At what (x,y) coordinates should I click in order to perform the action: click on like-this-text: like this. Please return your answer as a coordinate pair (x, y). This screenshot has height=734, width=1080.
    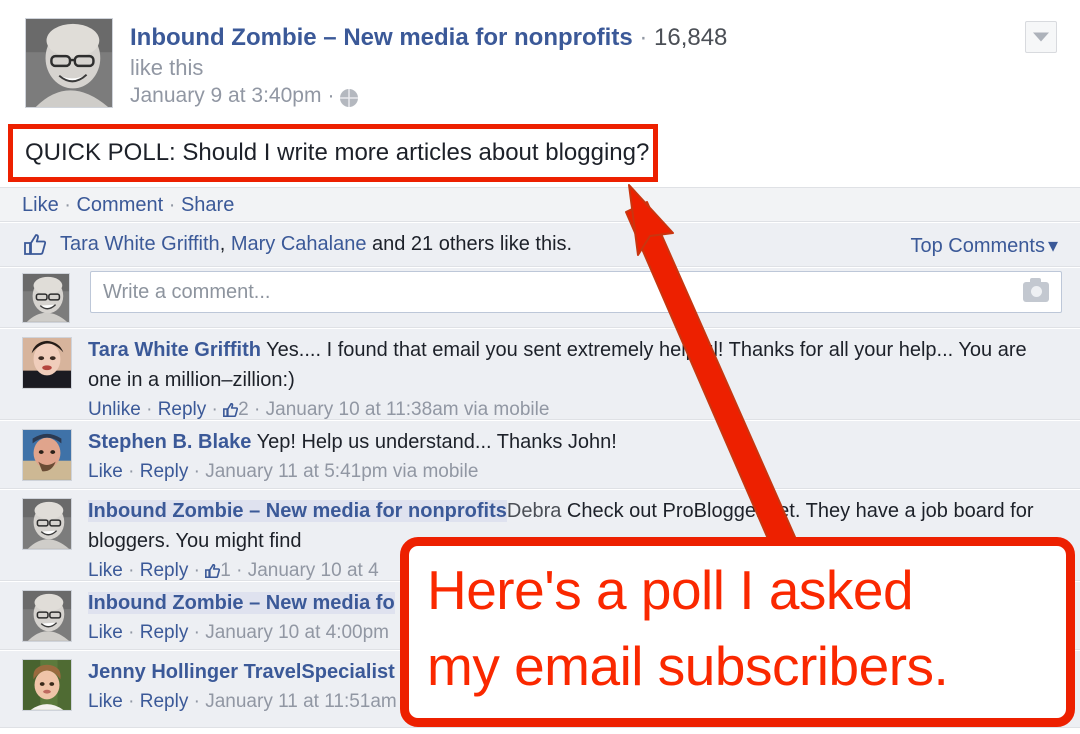
    Looking at the image, I should click on (167, 67).